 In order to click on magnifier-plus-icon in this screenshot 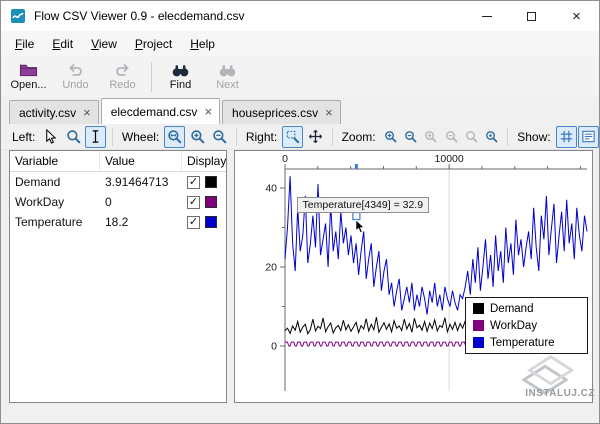, I will do `click(197, 136)`.